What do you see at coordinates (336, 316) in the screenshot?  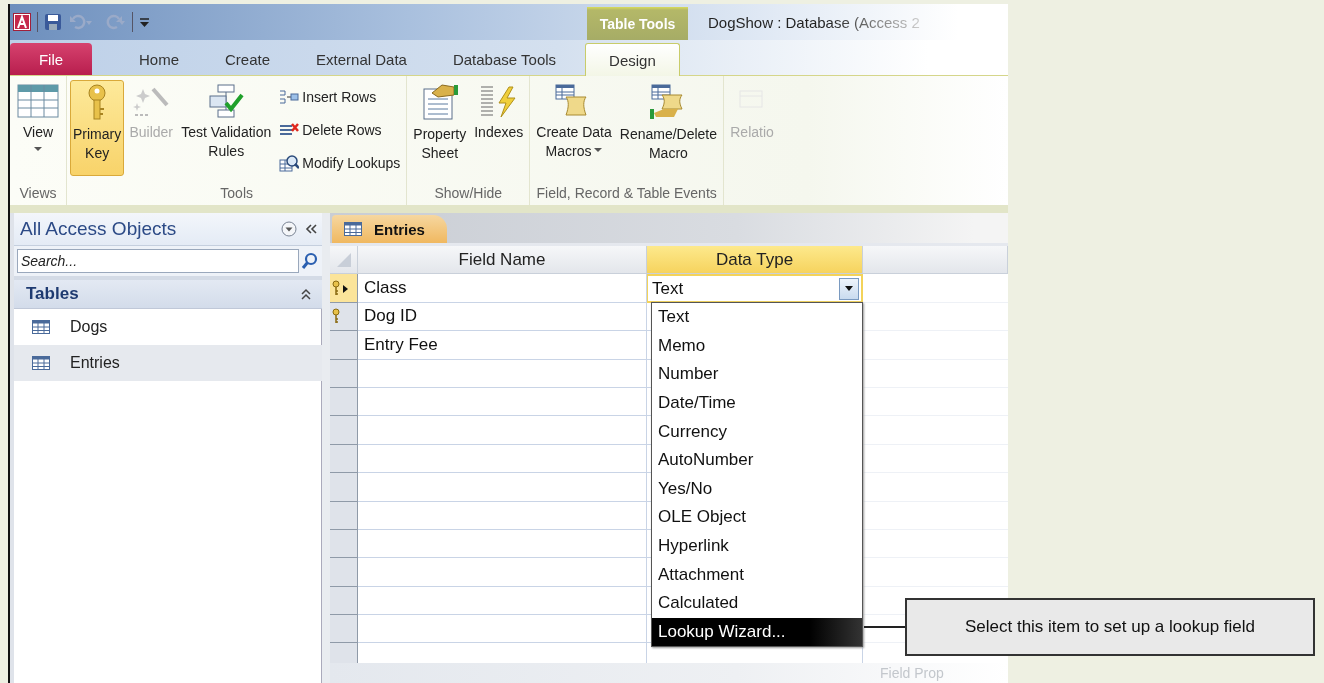 I see `key-icon` at bounding box center [336, 316].